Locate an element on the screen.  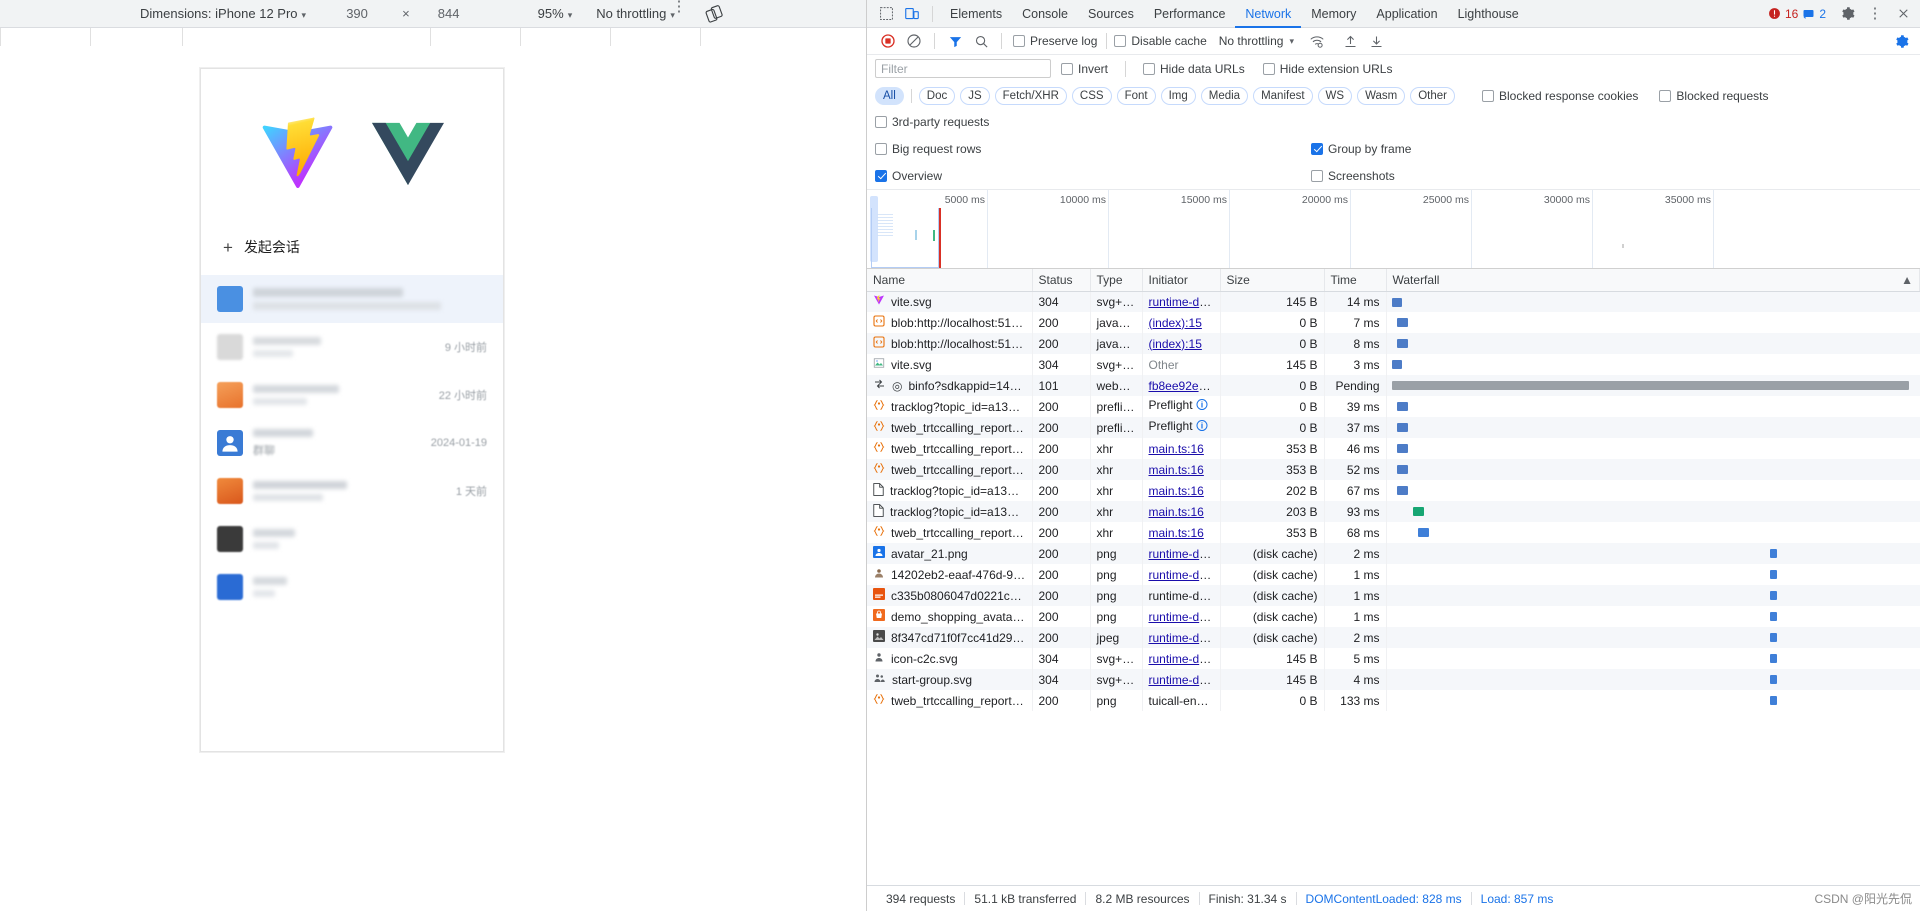
more-options-icon: ⋮ is located at coordinates (1875, 14).